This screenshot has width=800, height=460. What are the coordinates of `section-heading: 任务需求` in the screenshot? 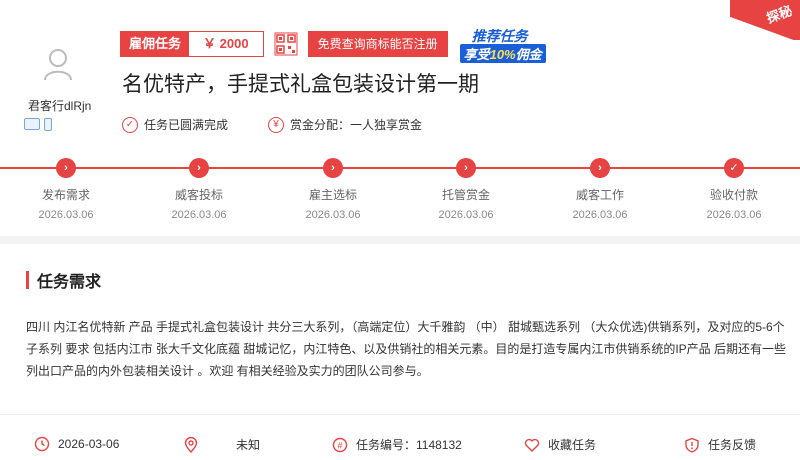 It's located at (63, 280).